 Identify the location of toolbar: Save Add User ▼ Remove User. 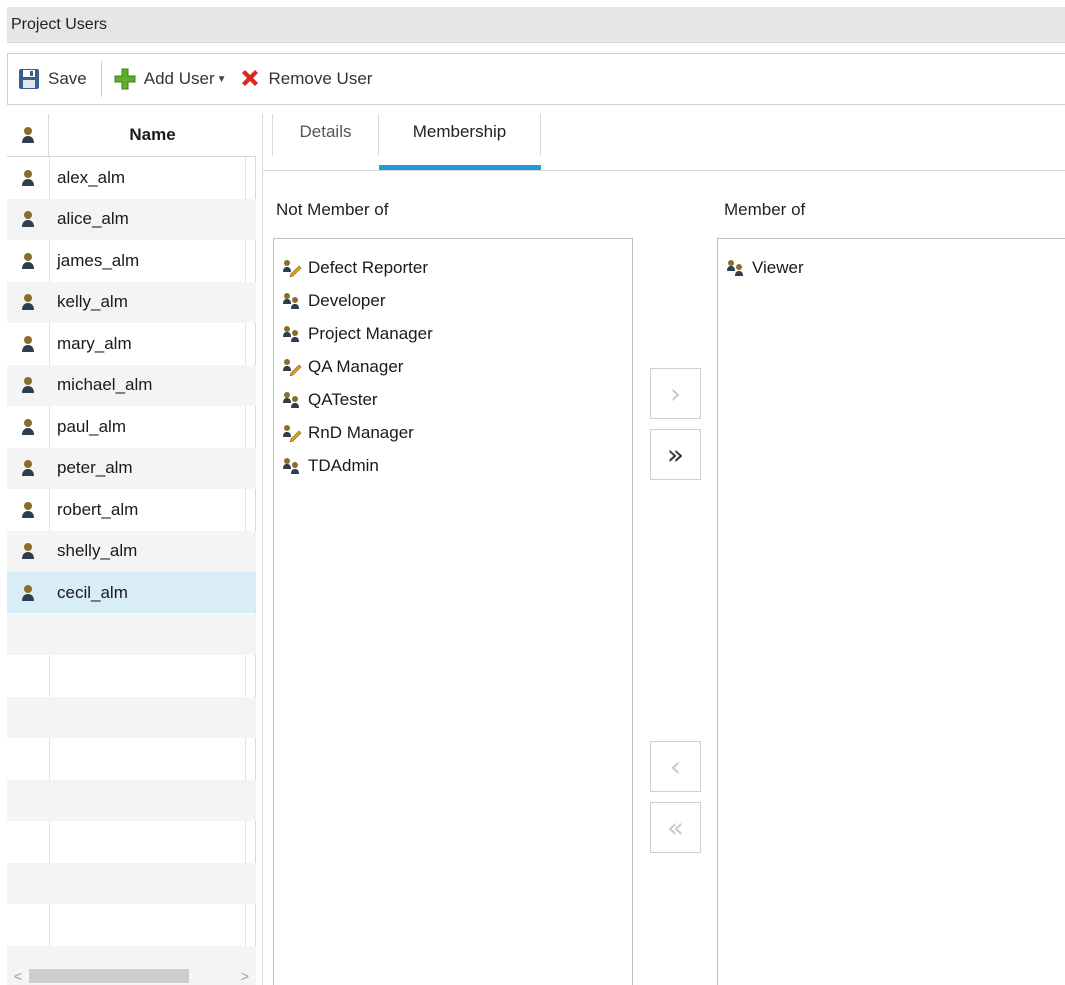
(536, 79).